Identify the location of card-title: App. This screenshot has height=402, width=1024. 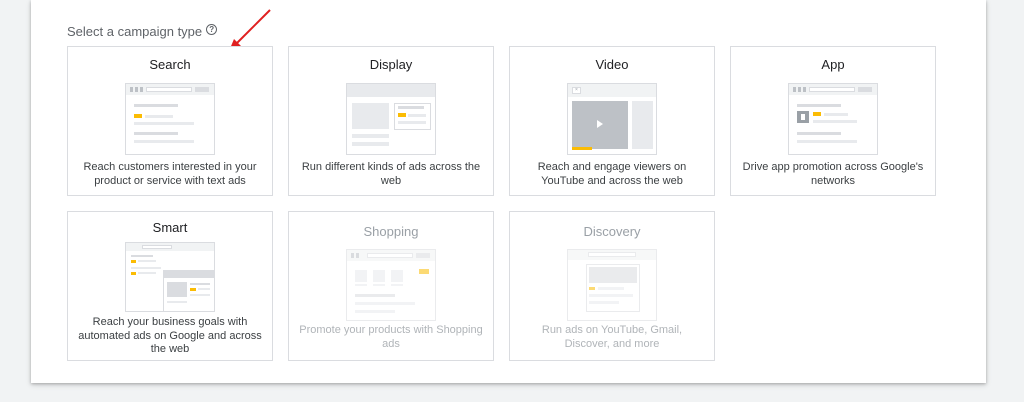
(833, 64).